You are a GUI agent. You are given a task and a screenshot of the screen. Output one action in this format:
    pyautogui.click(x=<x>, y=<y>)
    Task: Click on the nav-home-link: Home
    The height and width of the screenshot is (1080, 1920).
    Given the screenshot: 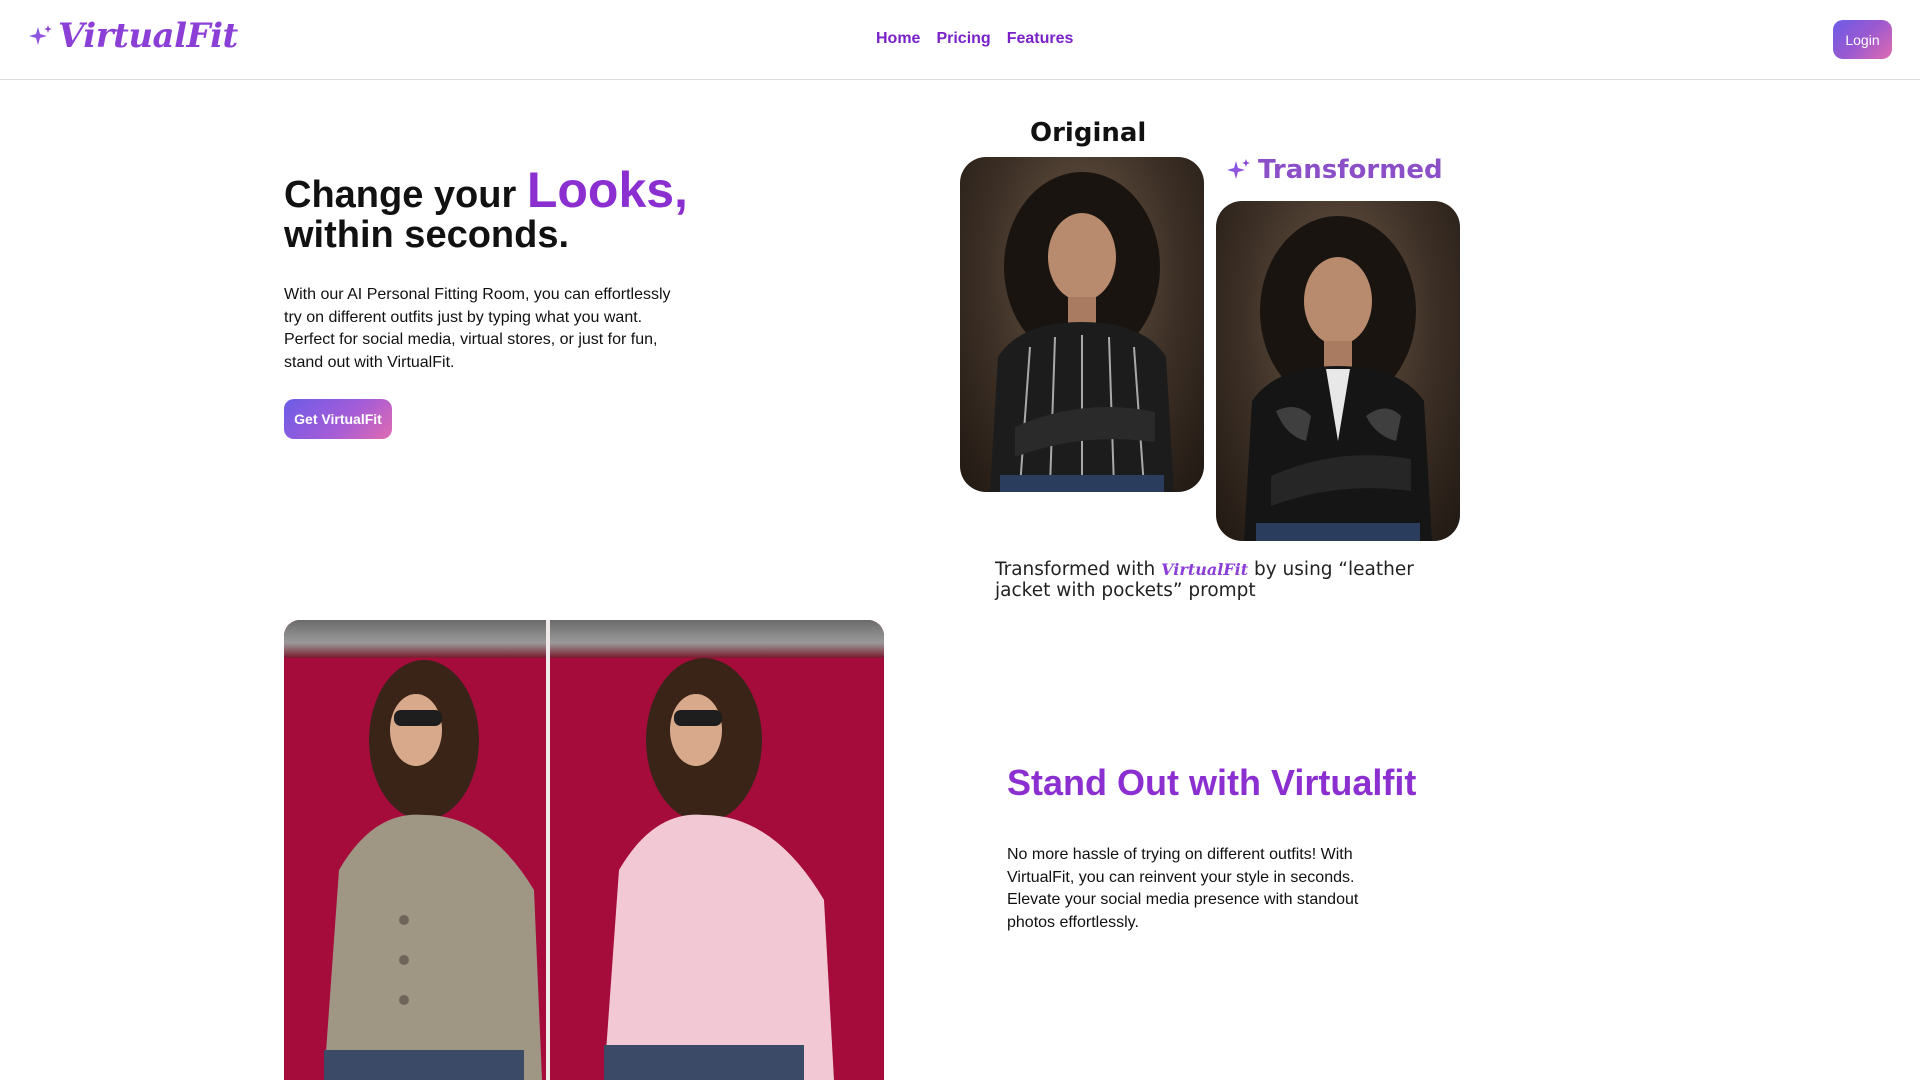 What is the action you would take?
    pyautogui.click(x=898, y=39)
    